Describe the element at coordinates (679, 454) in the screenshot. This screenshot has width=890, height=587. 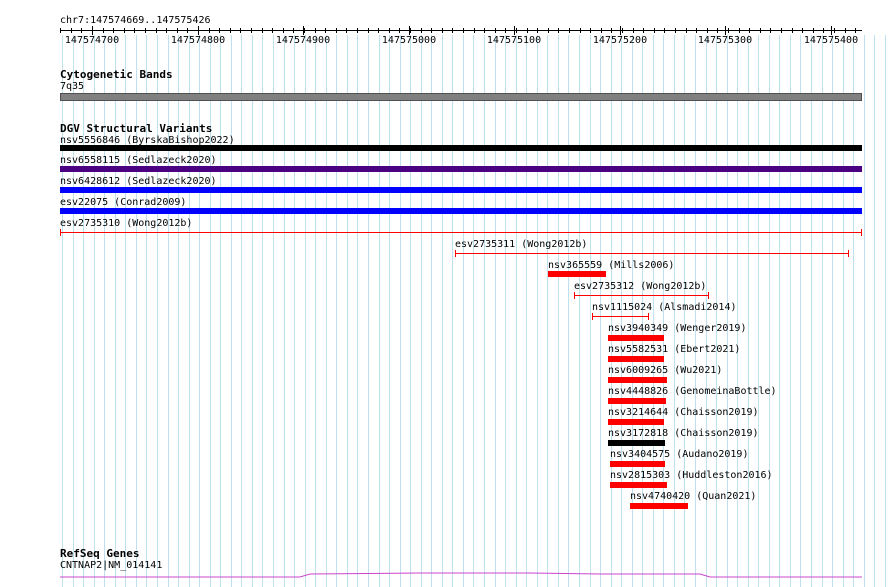
I see `dgv-feature-label: nsv3404575 (Audano2019)` at that location.